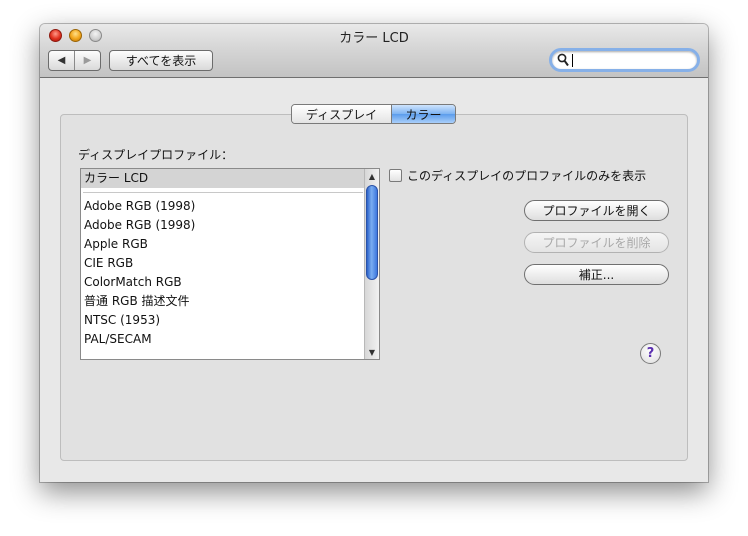 This screenshot has width=748, height=536. I want to click on list-item: CIE RGB, so click(223, 263).